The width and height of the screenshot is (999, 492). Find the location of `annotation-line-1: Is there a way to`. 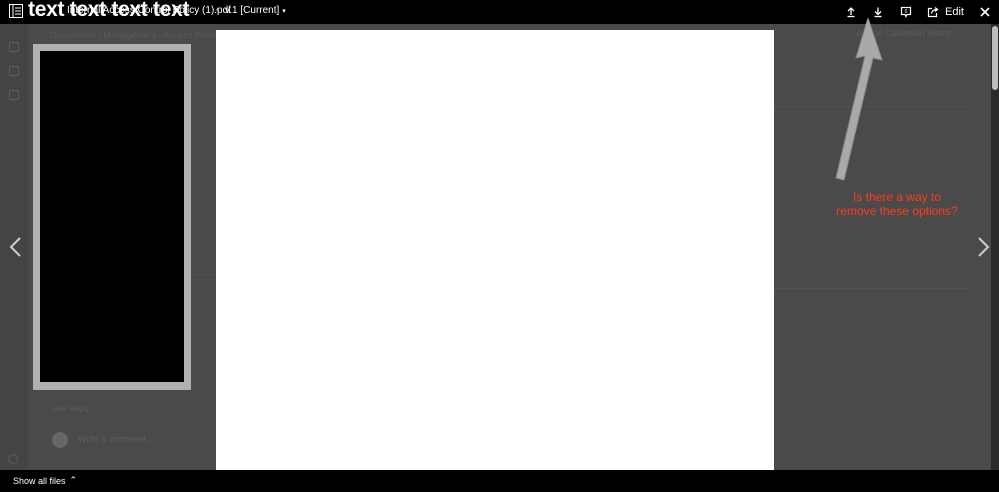

annotation-line-1: Is there a way to is located at coordinates (897, 197).